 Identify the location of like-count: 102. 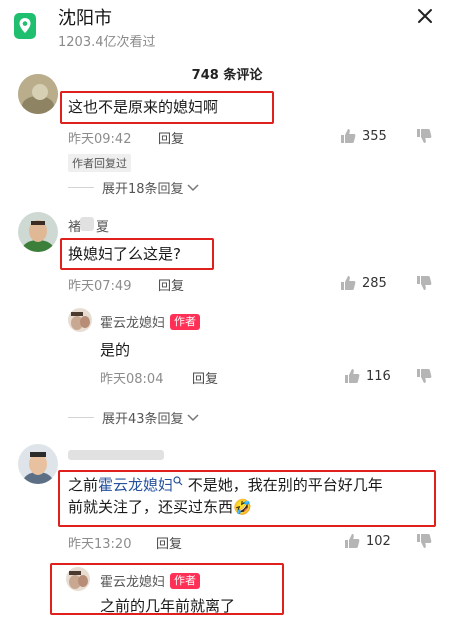
(378, 541).